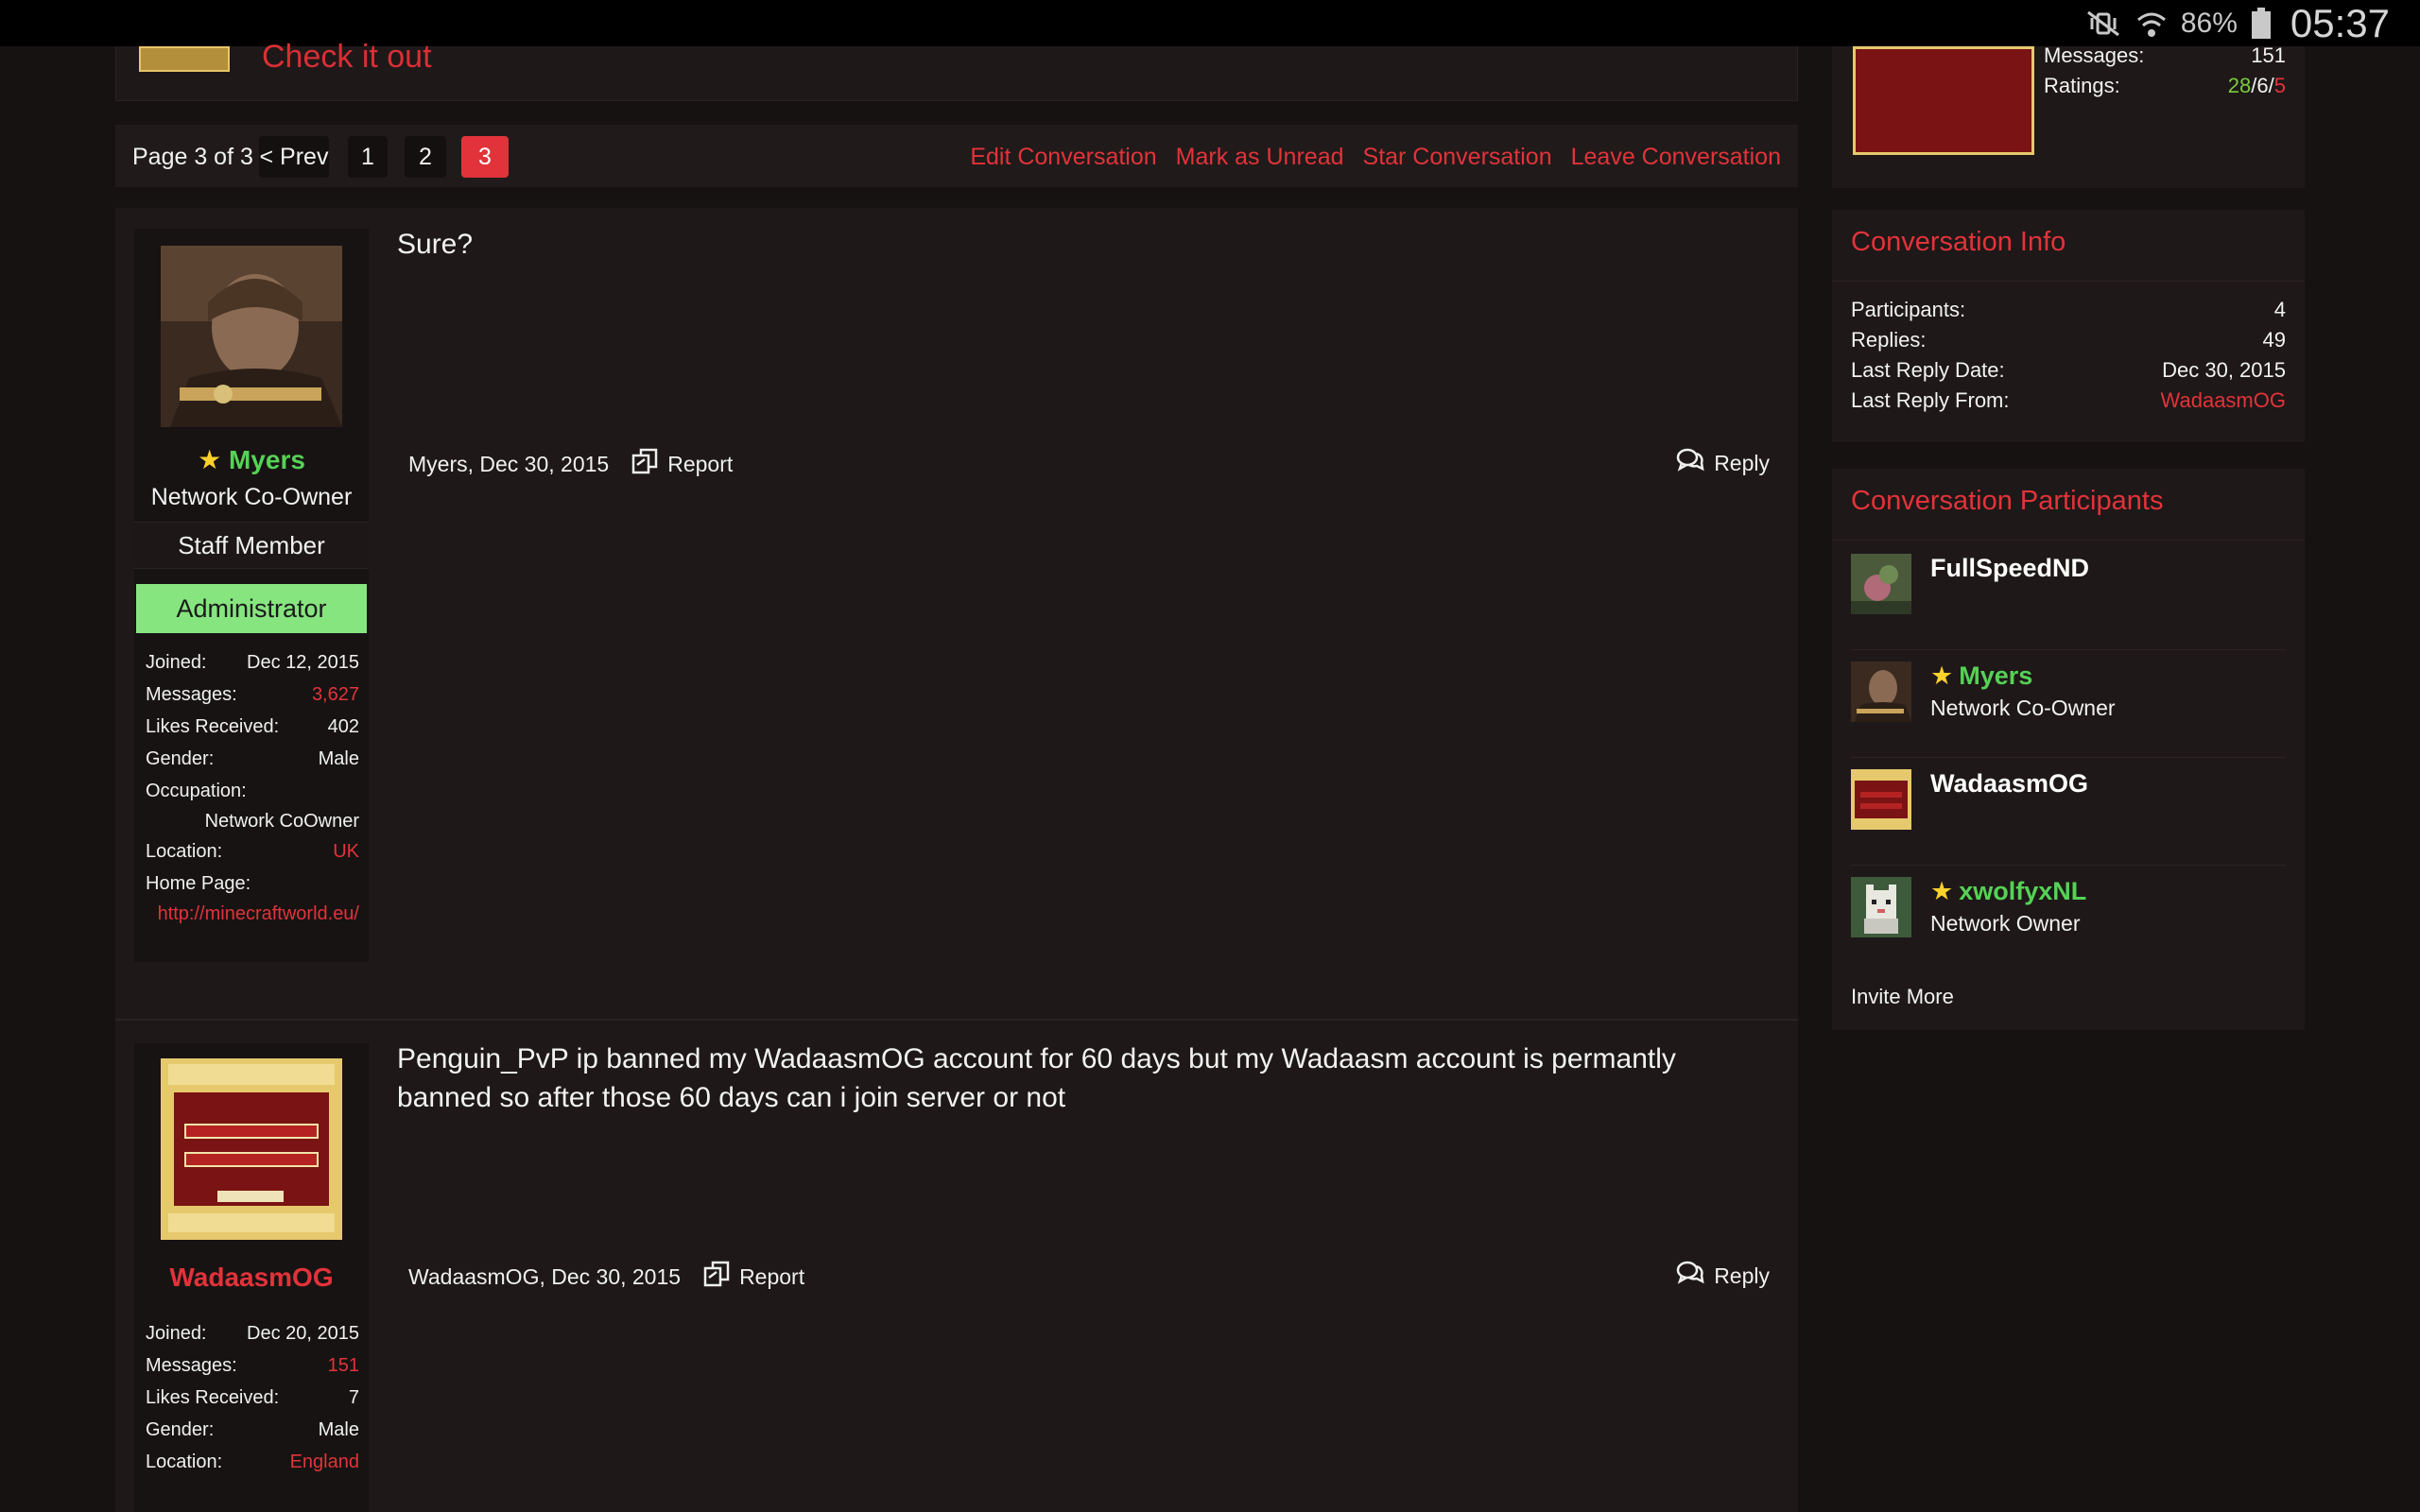 Image resolution: width=2420 pixels, height=1512 pixels. I want to click on participant-item: ★ xwolfyxNL Network Owner, so click(2068, 919).